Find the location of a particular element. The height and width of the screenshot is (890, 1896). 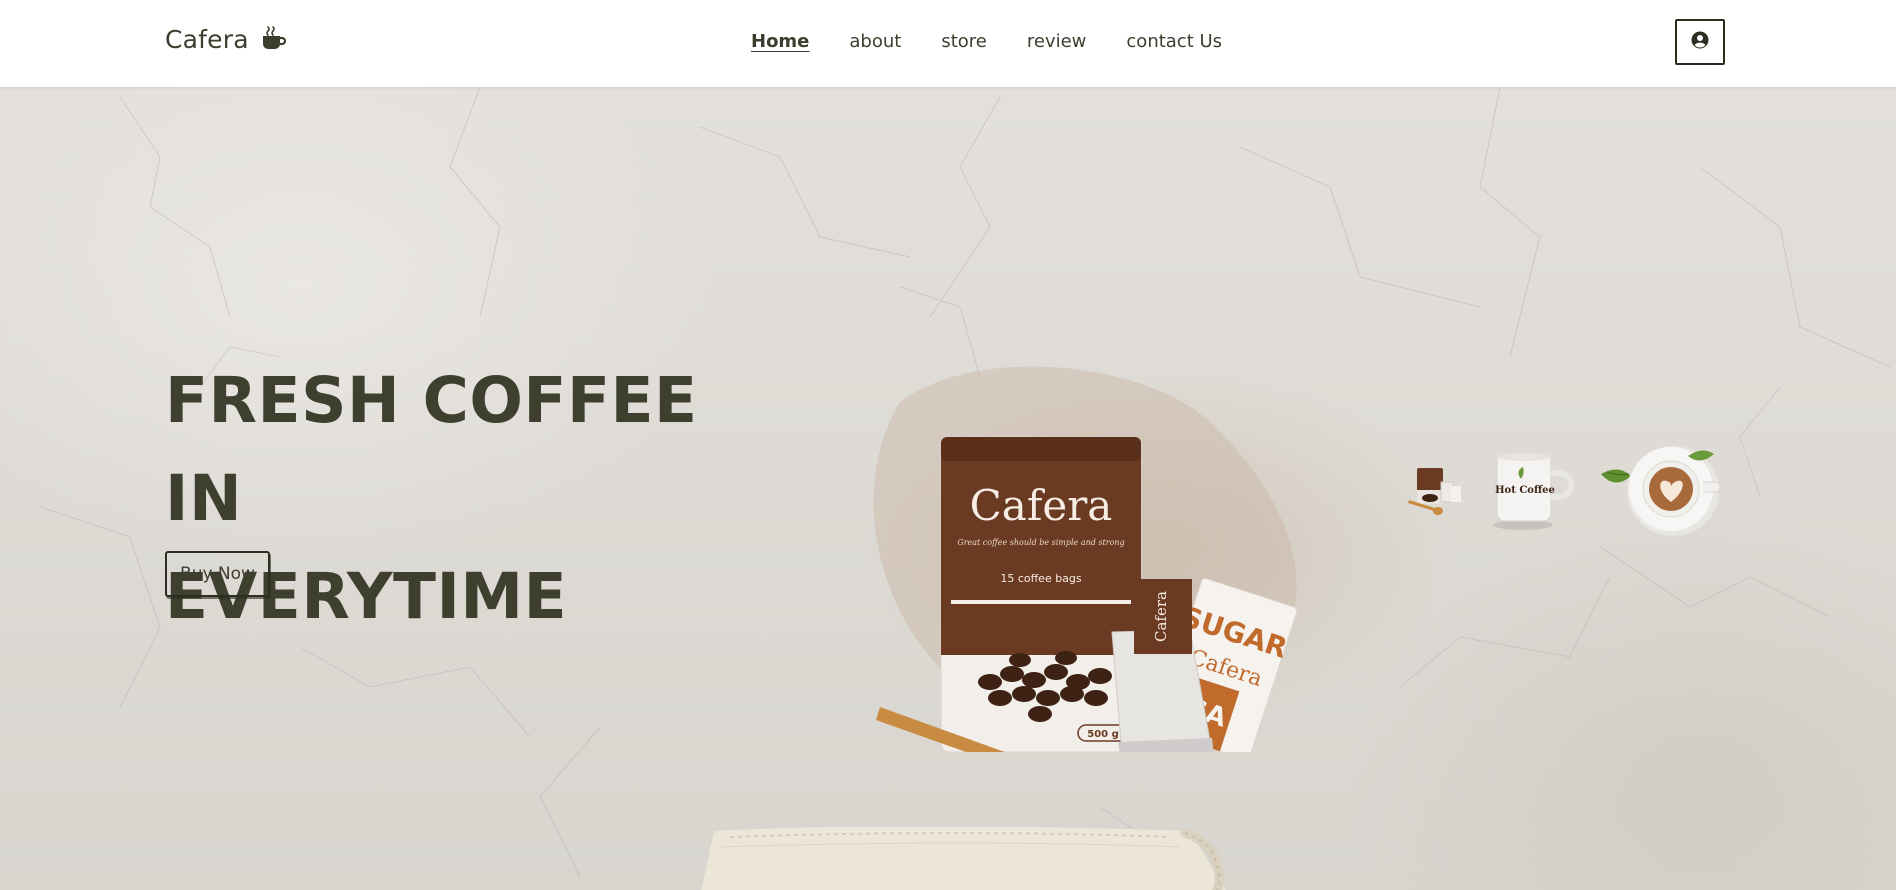

product-set-thumbnail is located at coordinates (1435, 492).